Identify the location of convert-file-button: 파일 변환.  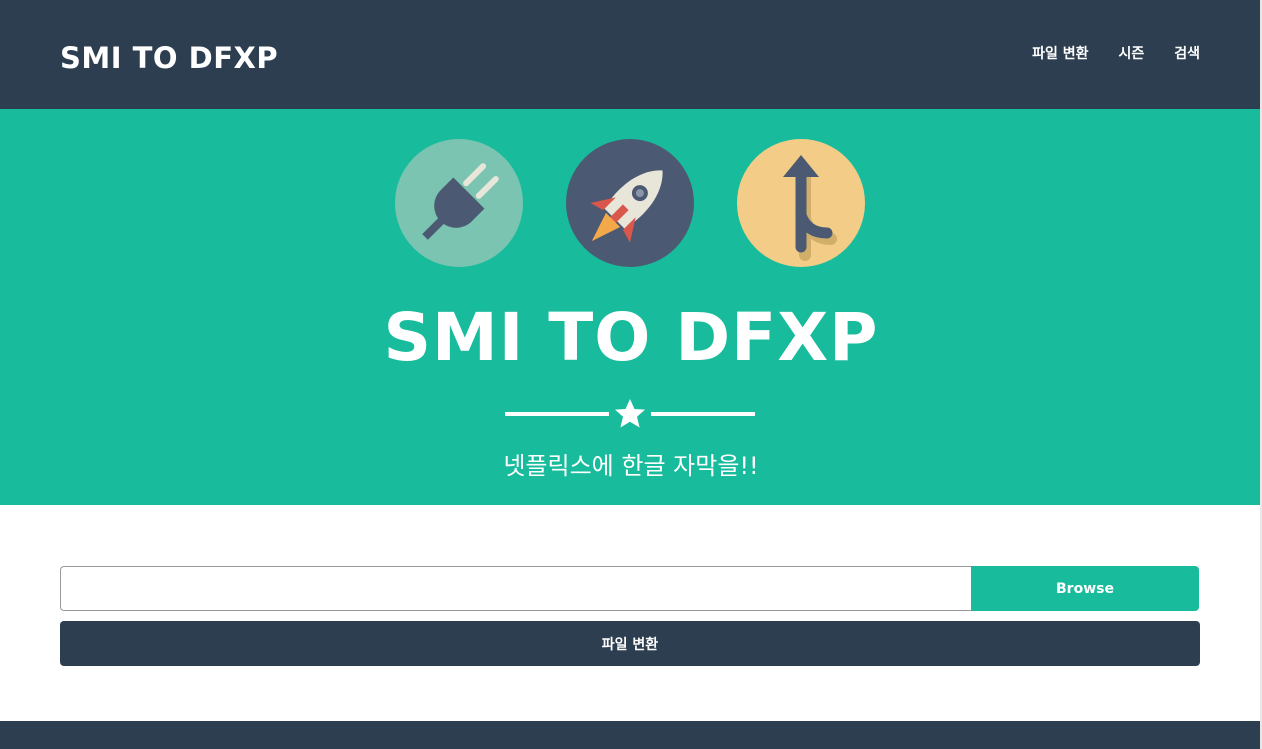
(630, 643).